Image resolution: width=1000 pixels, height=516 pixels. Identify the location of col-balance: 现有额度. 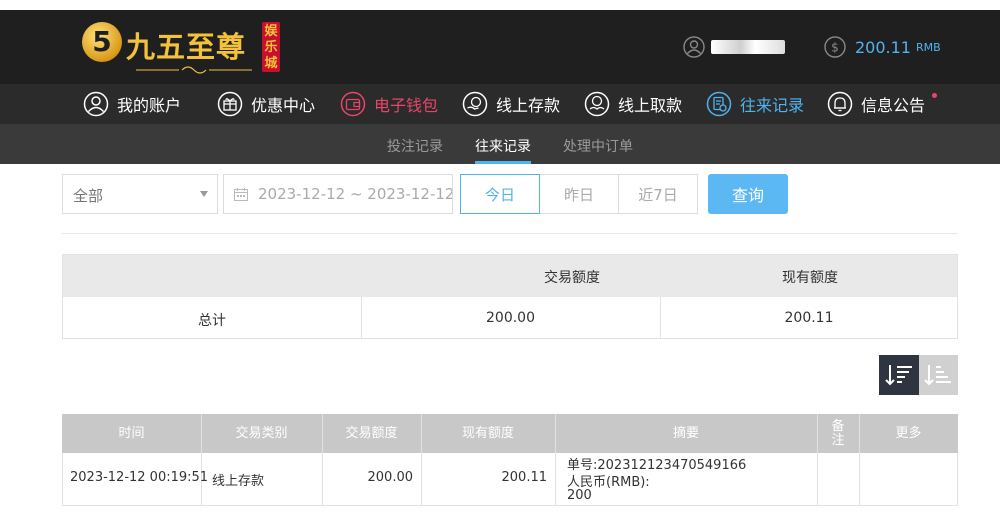
(487, 433).